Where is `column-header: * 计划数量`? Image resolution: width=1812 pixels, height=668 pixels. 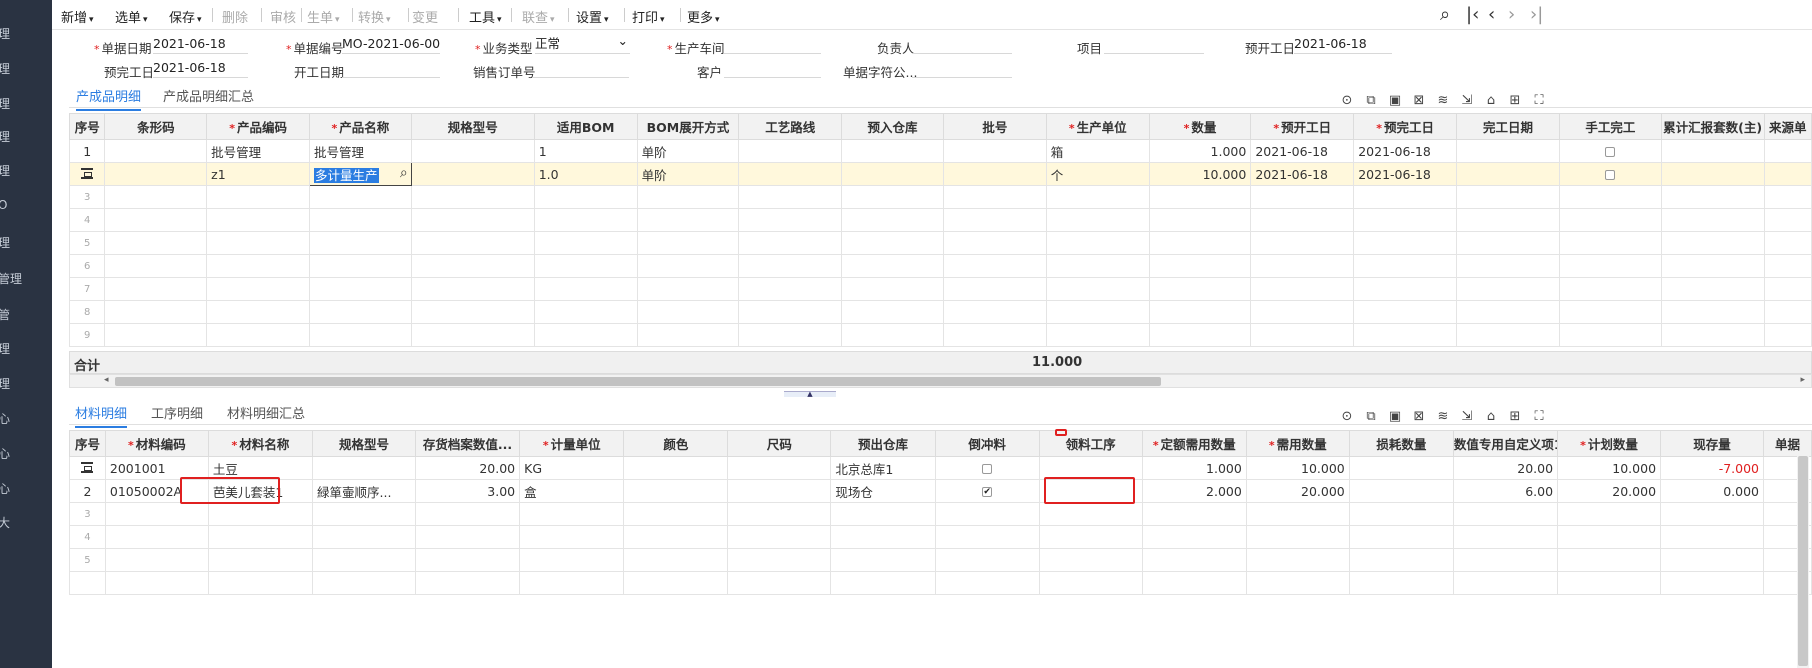
column-header: * 计划数量 is located at coordinates (1609, 443).